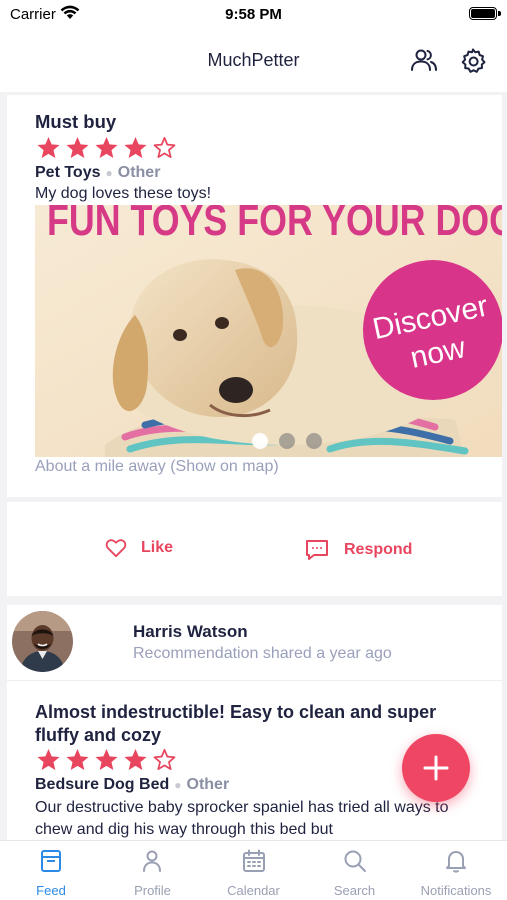 This screenshot has width=507, height=900. Describe the element at coordinates (152, 890) in the screenshot. I see `tab-label: Profile` at that location.